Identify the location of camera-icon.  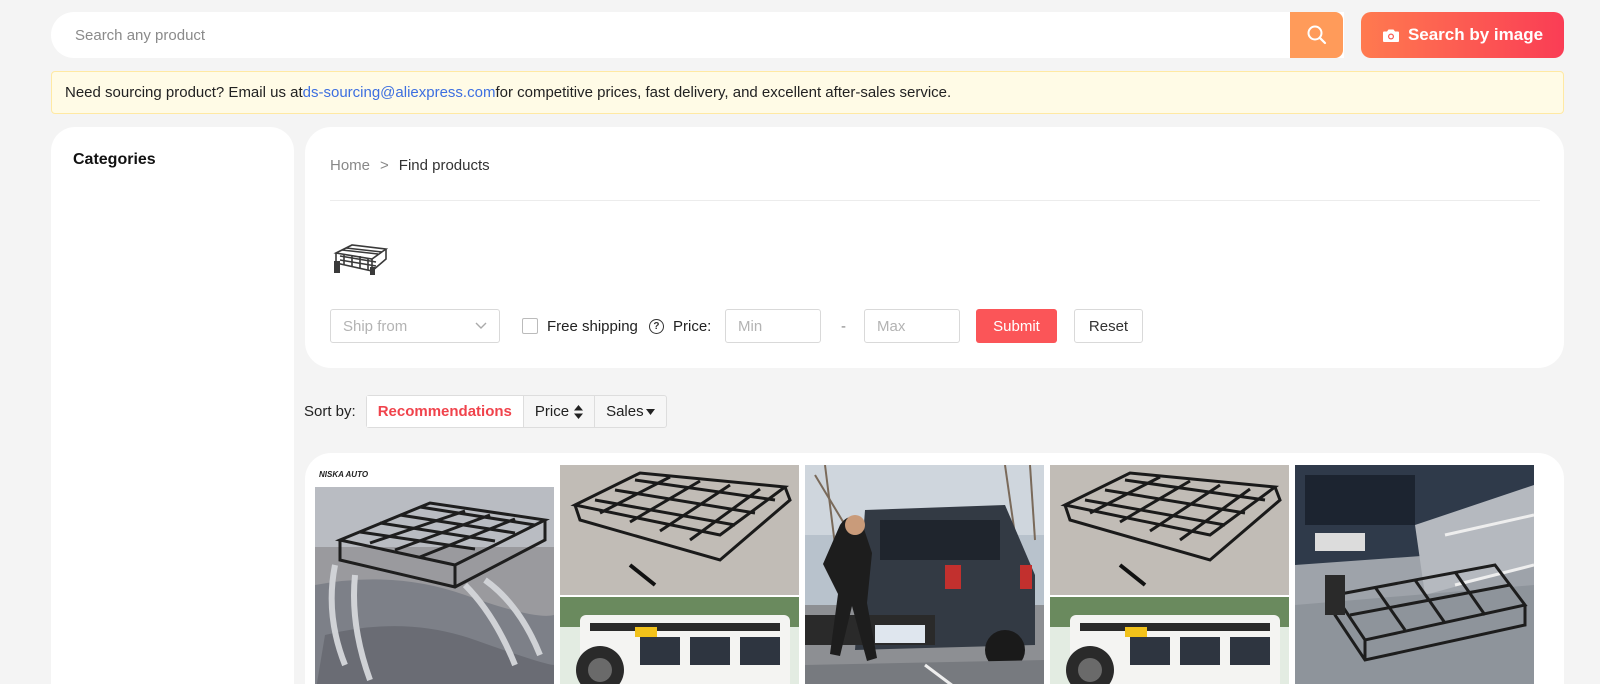
(1390, 35).